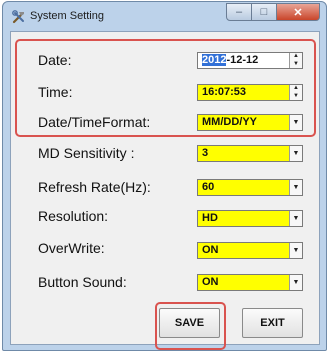 Image resolution: width=336 pixels, height=356 pixels. What do you see at coordinates (86, 153) in the screenshot?
I see `md-sensitivity-label: MD Sensitivity :` at bounding box center [86, 153].